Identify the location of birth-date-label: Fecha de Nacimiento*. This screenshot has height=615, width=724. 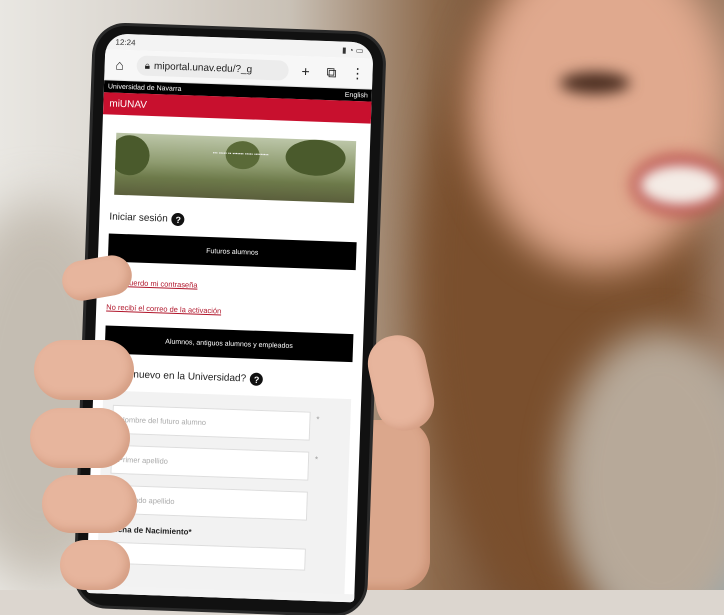
(150, 530).